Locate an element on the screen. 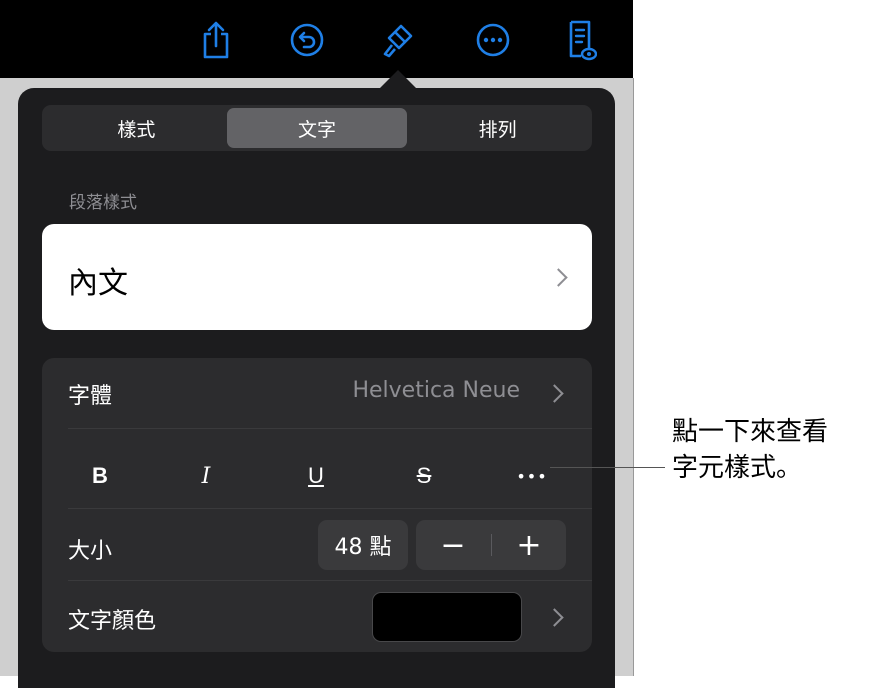 The width and height of the screenshot is (873, 688). size-label: 大小 is located at coordinates (90, 551).